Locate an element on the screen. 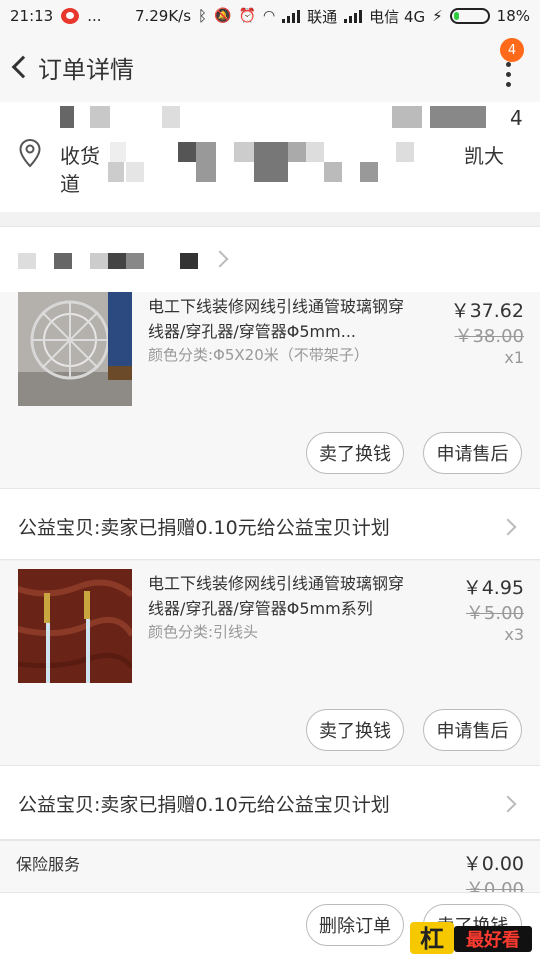  charging-icon: ⚡ is located at coordinates (437, 16).